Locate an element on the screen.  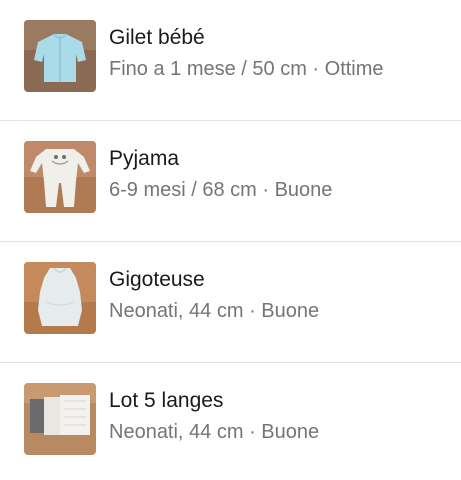
item-subtitle: 6-9 mesi / 68 cm · Buone is located at coordinates (221, 190).